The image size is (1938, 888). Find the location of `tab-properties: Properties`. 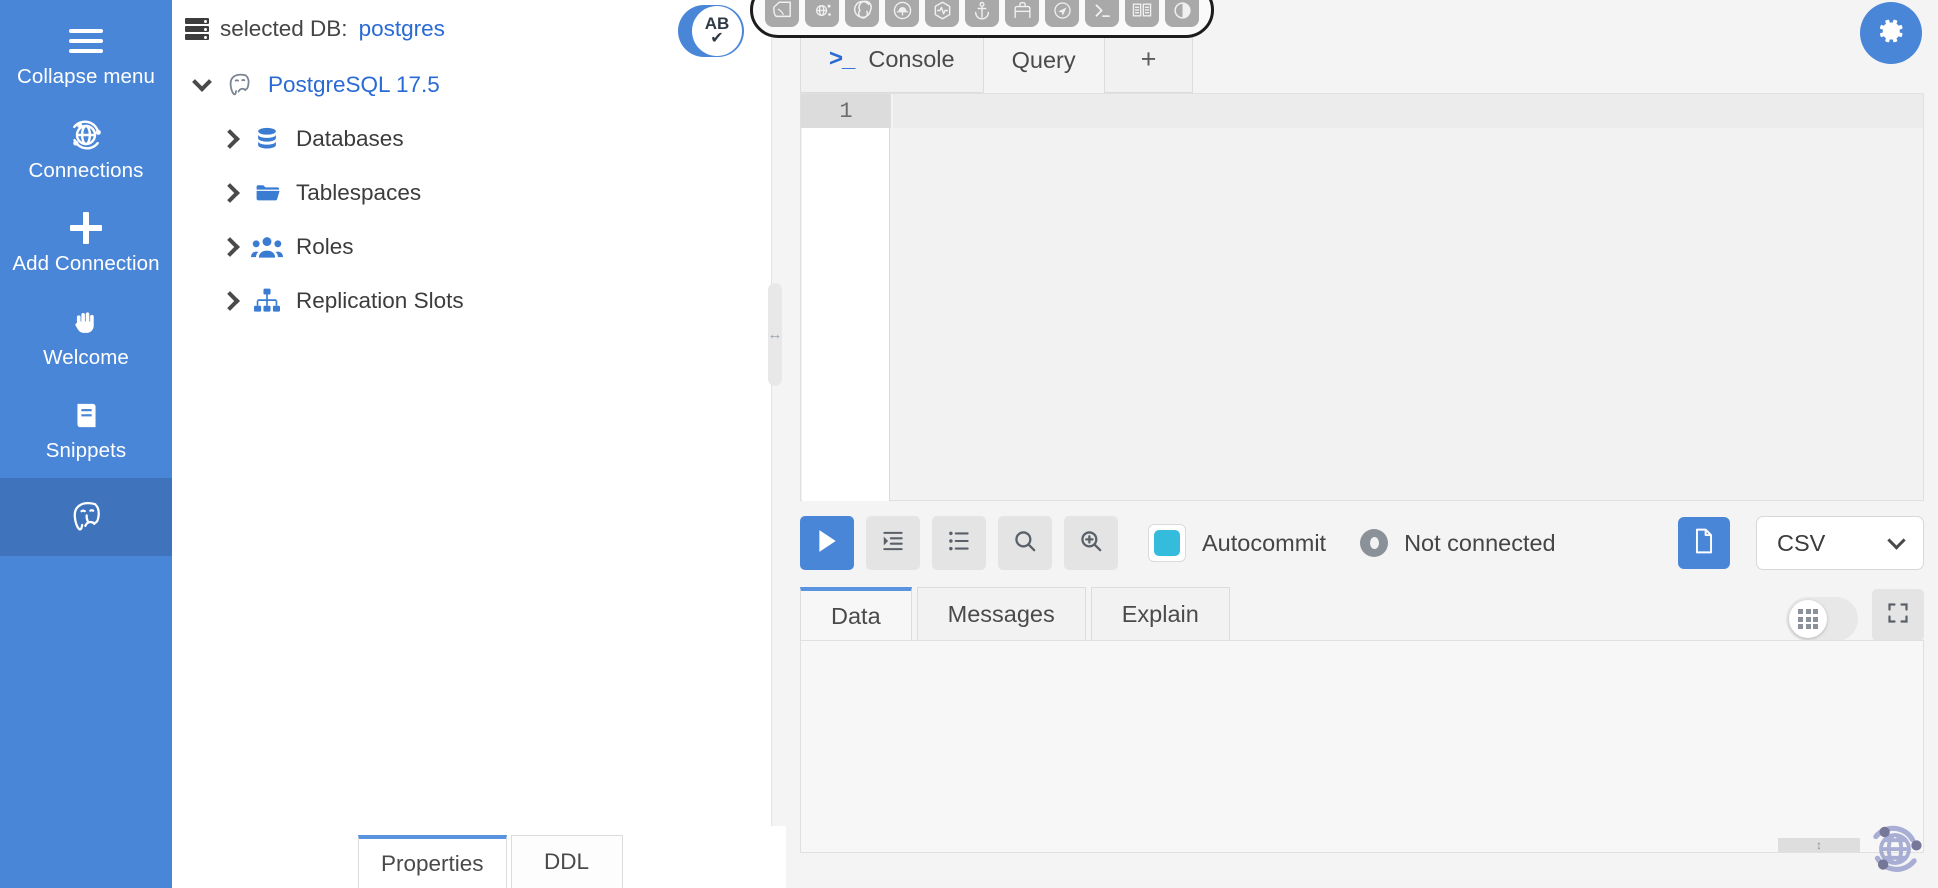

tab-properties: Properties is located at coordinates (432, 861).